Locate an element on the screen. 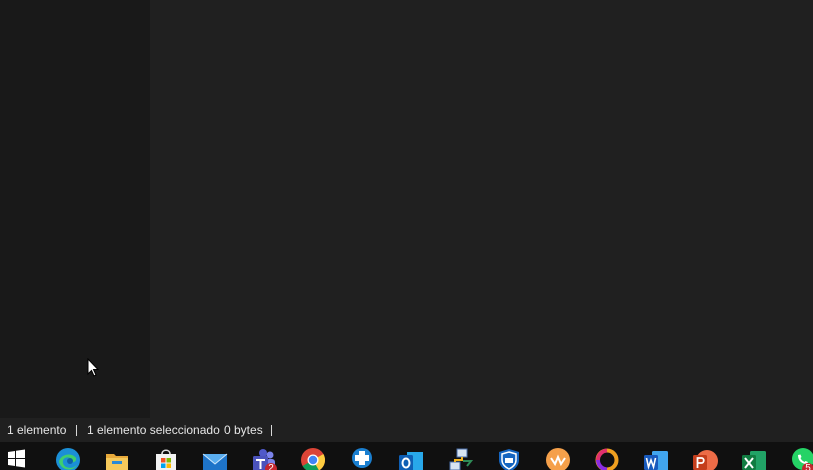 The image size is (813, 470). mouse-cursor-icon is located at coordinates (93, 367).